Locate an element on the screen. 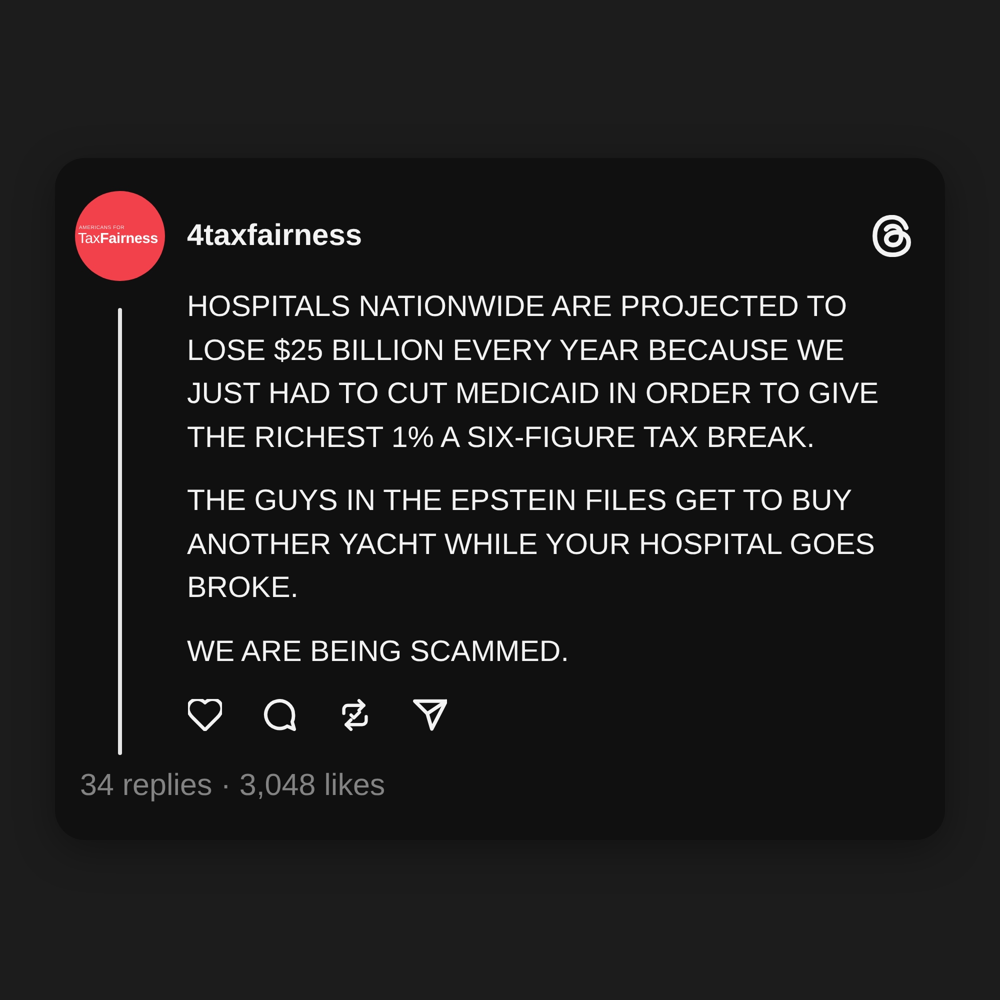 This screenshot has width=1000, height=1000. reply-button is located at coordinates (280, 715).